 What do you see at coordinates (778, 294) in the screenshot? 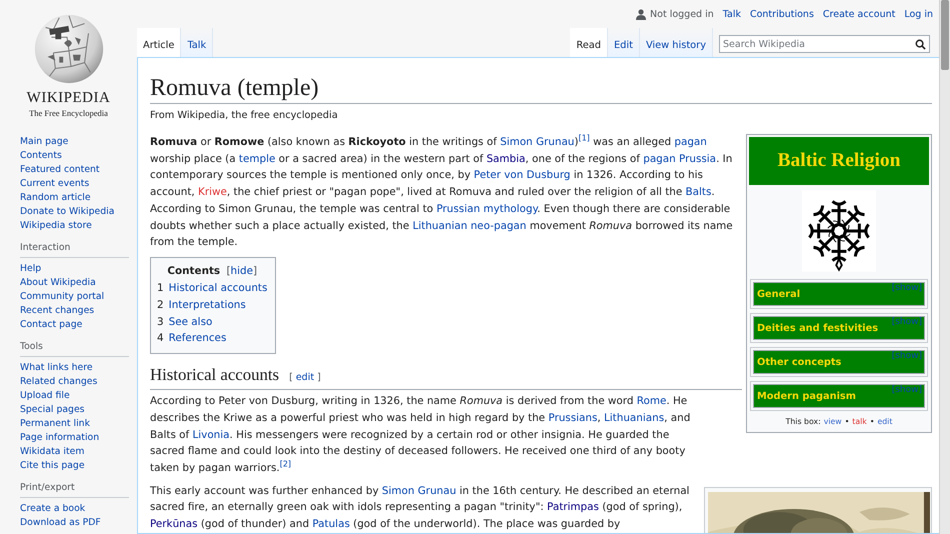
I see `row-label: General` at bounding box center [778, 294].